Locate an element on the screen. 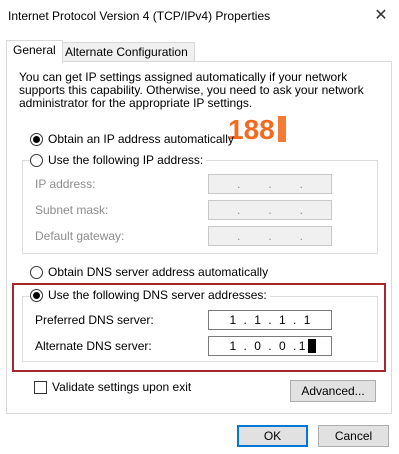  subnet-mask-label: Subnet mask: is located at coordinates (72, 210).